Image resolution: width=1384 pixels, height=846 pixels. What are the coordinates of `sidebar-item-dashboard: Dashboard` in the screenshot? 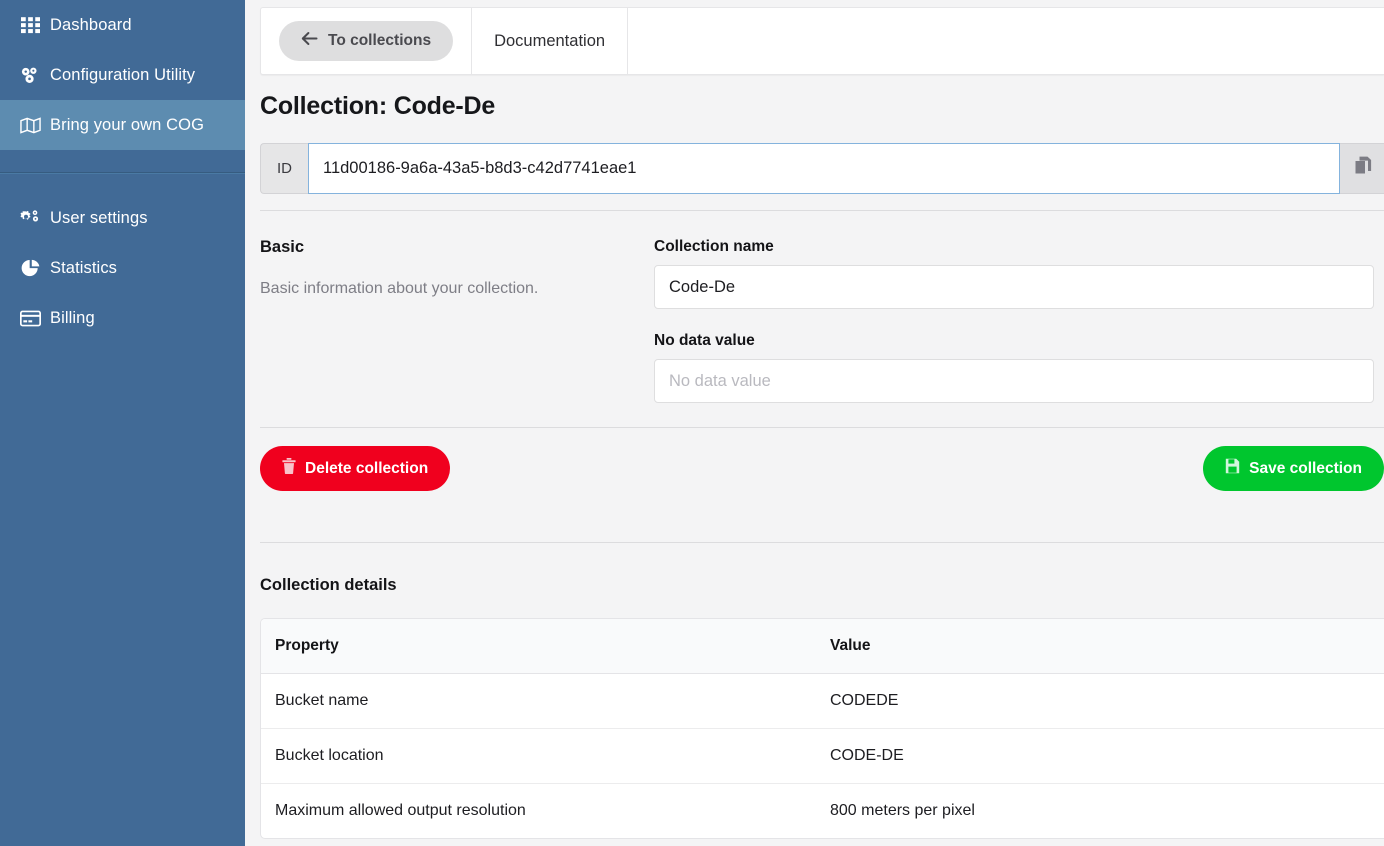 It's located at (122, 25).